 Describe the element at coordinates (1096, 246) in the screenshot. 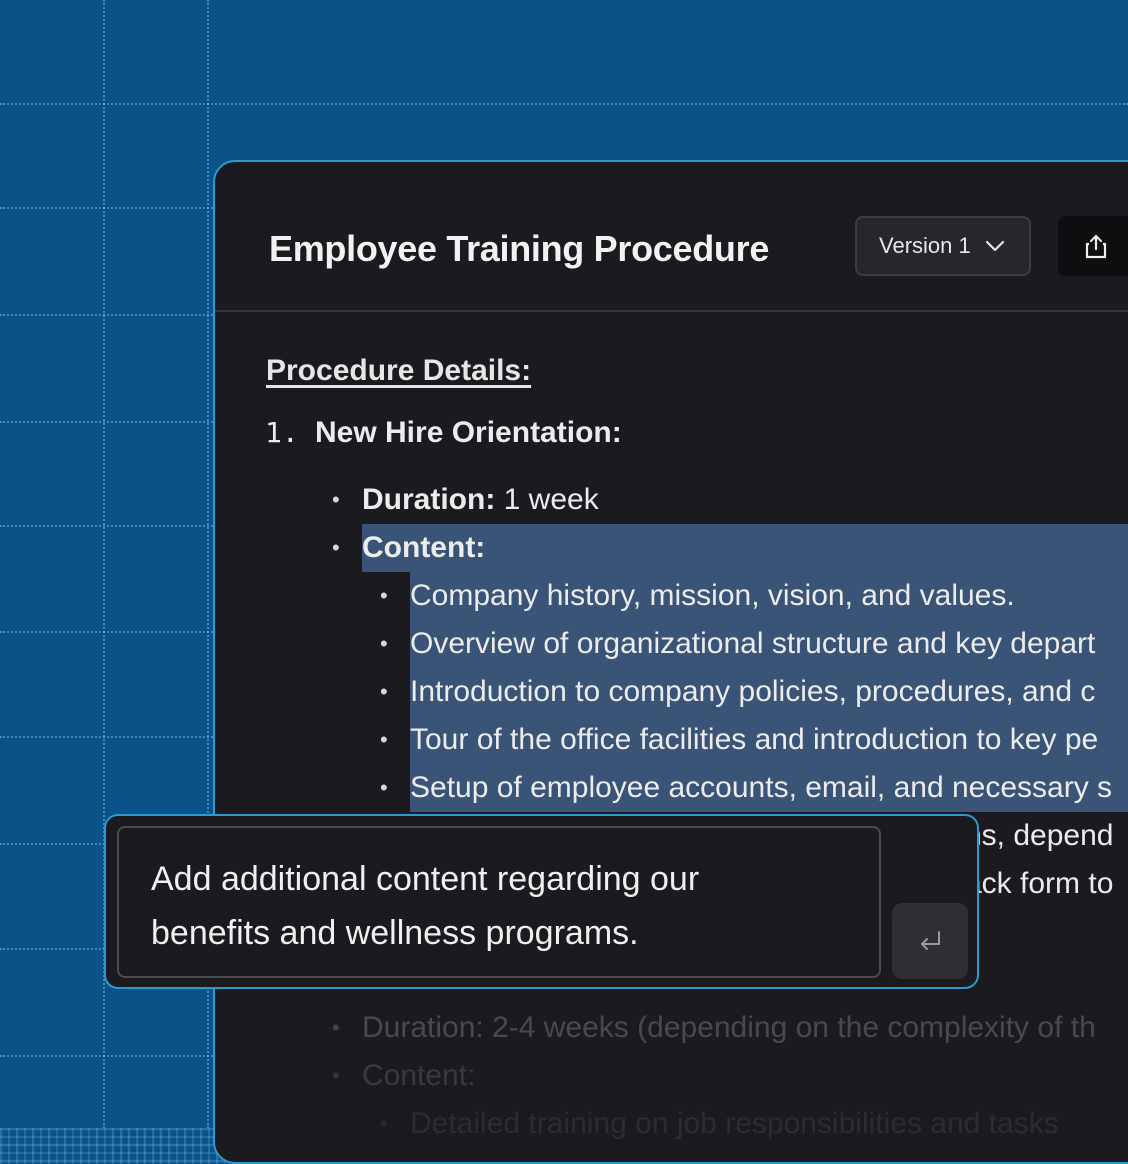

I see `share-icon` at that location.